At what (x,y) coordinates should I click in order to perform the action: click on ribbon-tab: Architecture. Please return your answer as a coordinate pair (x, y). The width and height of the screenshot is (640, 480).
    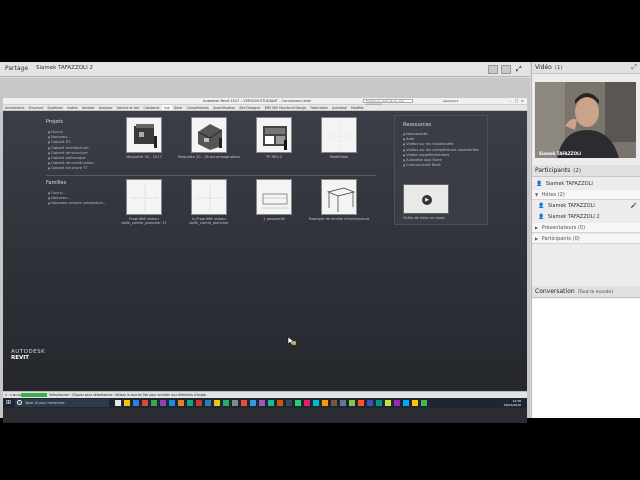
    Looking at the image, I should click on (15, 107).